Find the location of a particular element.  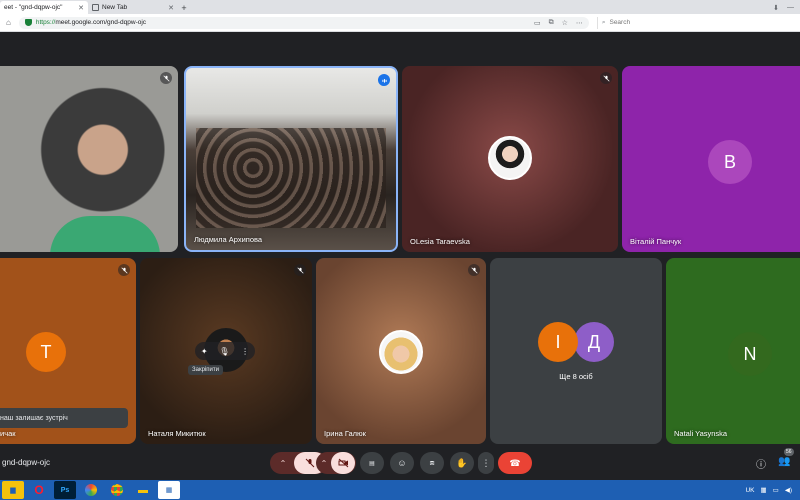

others-count-label: Ще 8 осіб is located at coordinates (576, 376).